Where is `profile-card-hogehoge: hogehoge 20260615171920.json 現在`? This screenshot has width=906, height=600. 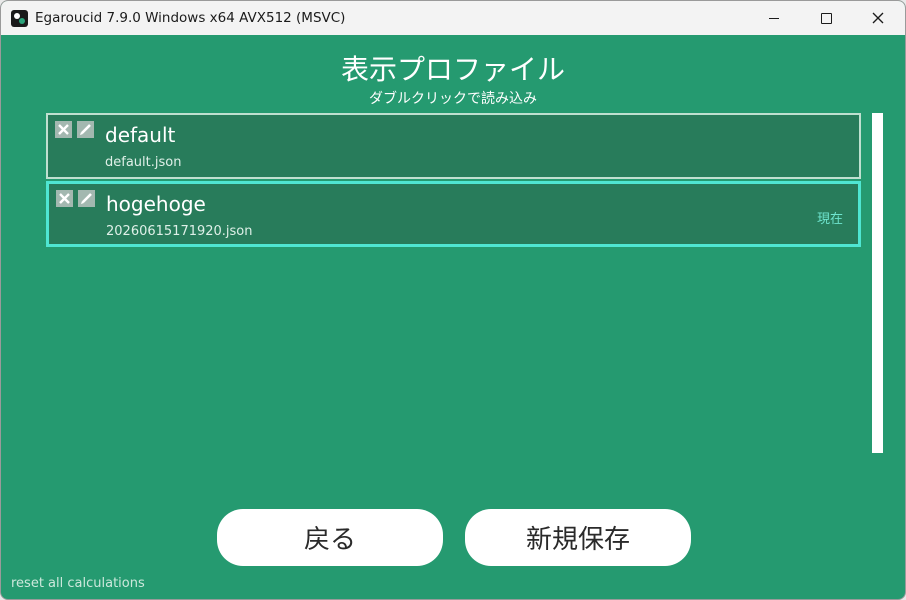 profile-card-hogehoge: hogehoge 20260615171920.json 現在 is located at coordinates (453, 214).